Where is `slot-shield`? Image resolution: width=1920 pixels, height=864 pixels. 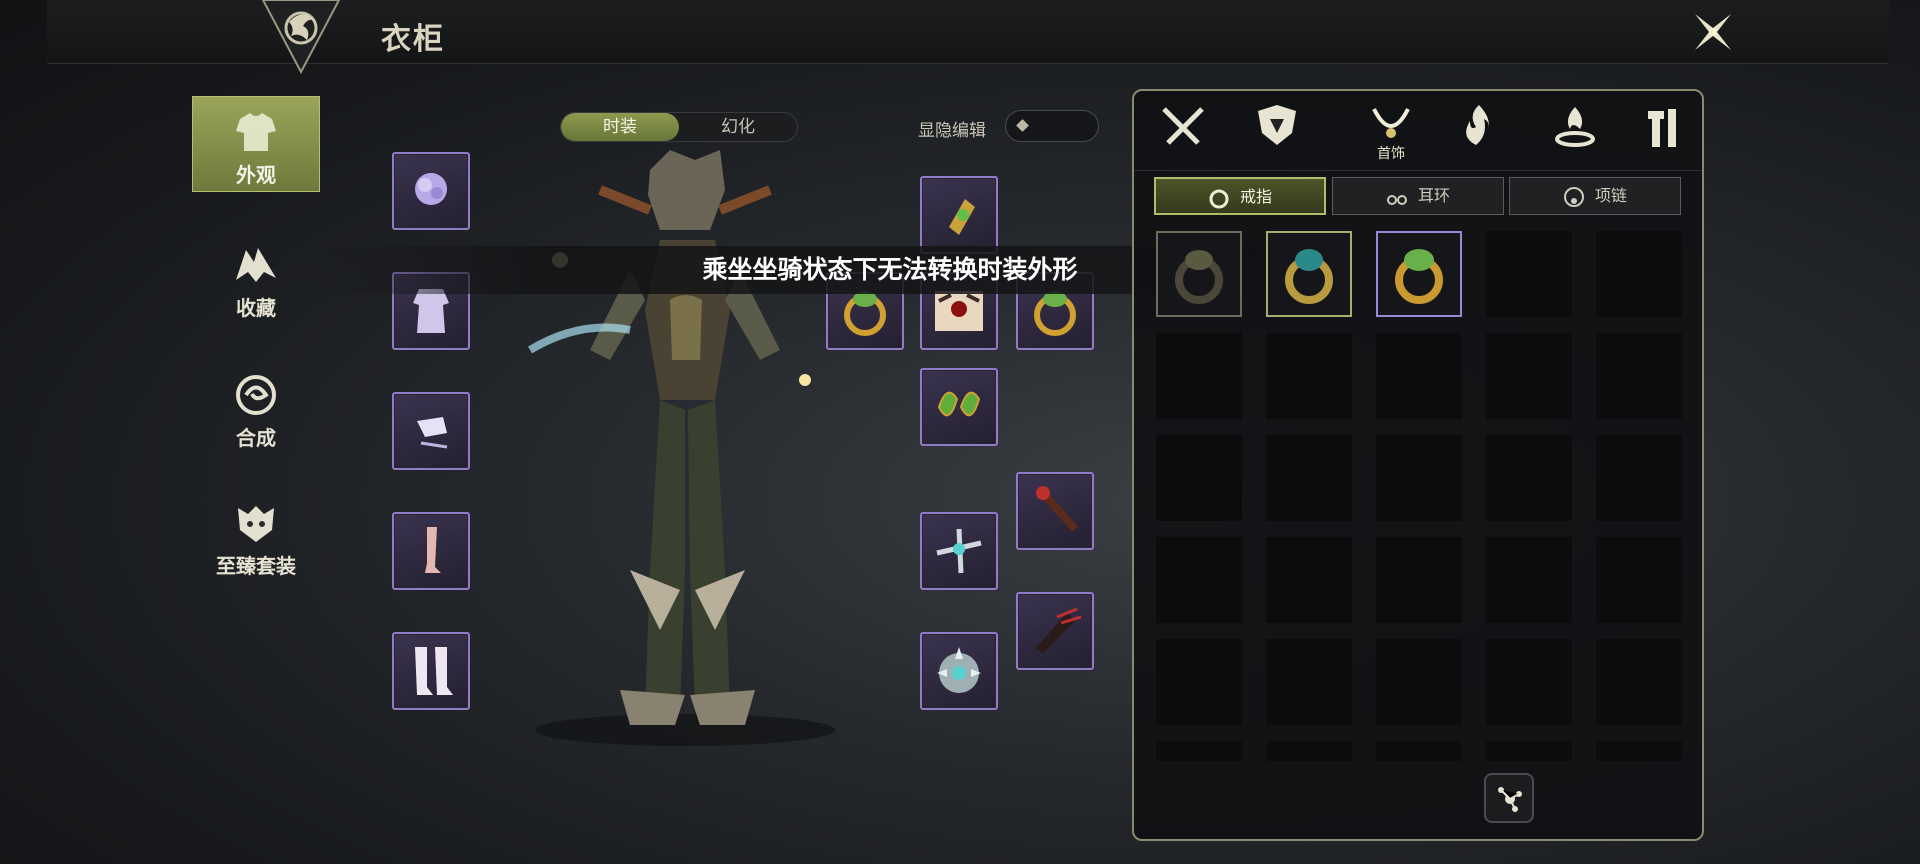 slot-shield is located at coordinates (959, 671).